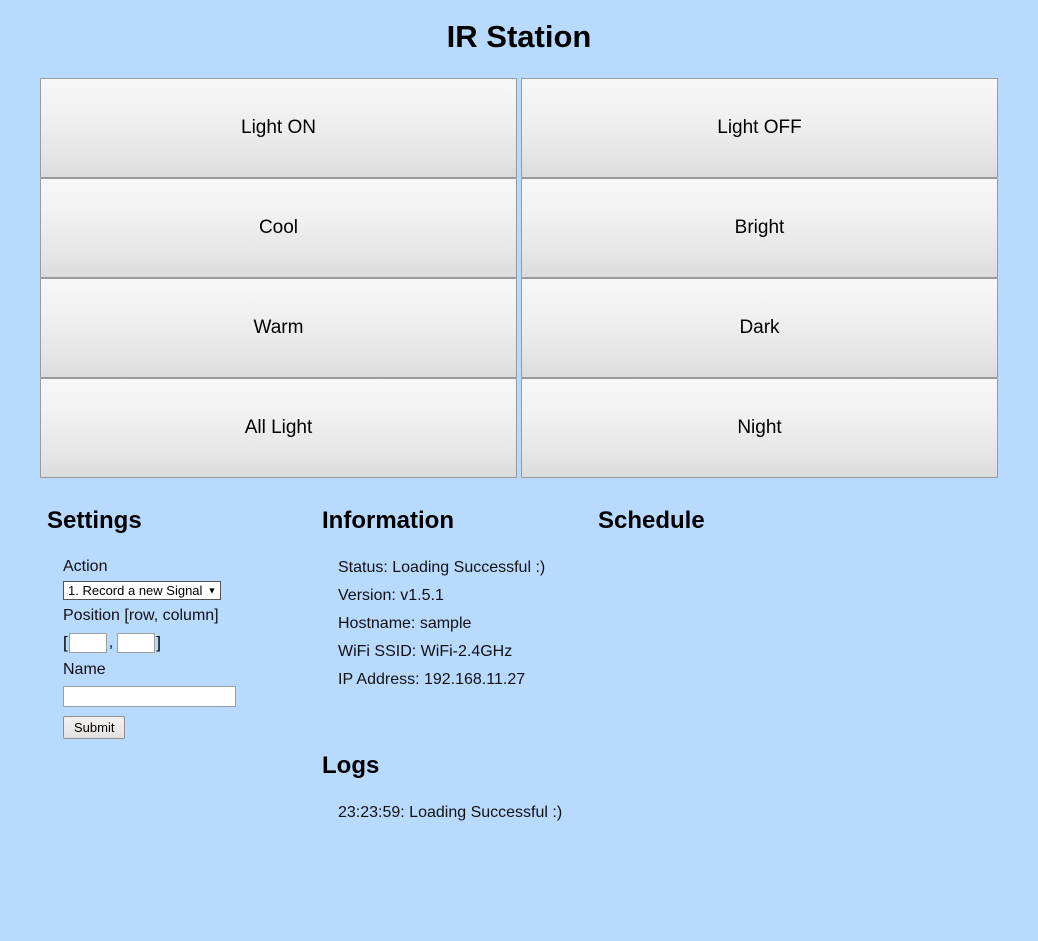 Image resolution: width=1038 pixels, height=941 pixels. I want to click on name-input, so click(149, 696).